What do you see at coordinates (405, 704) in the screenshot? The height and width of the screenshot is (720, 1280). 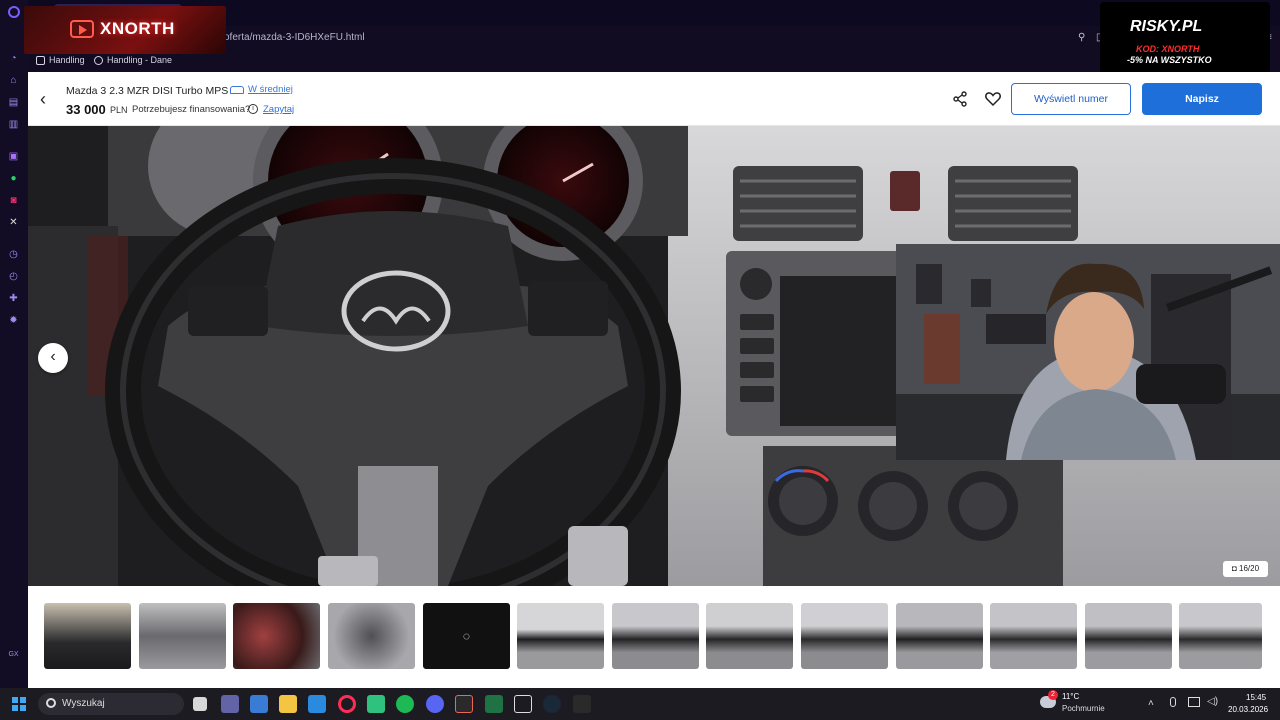 I see `spotify-icon` at bounding box center [405, 704].